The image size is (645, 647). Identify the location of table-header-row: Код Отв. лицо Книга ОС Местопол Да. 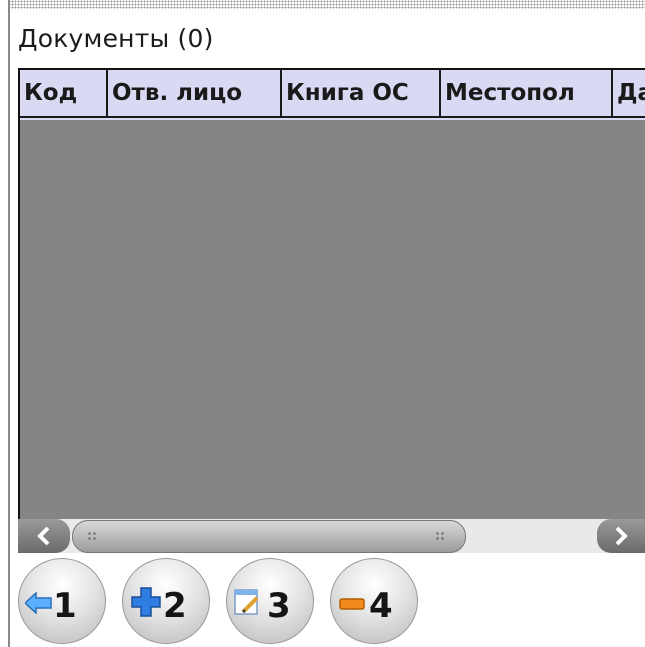
(332, 95).